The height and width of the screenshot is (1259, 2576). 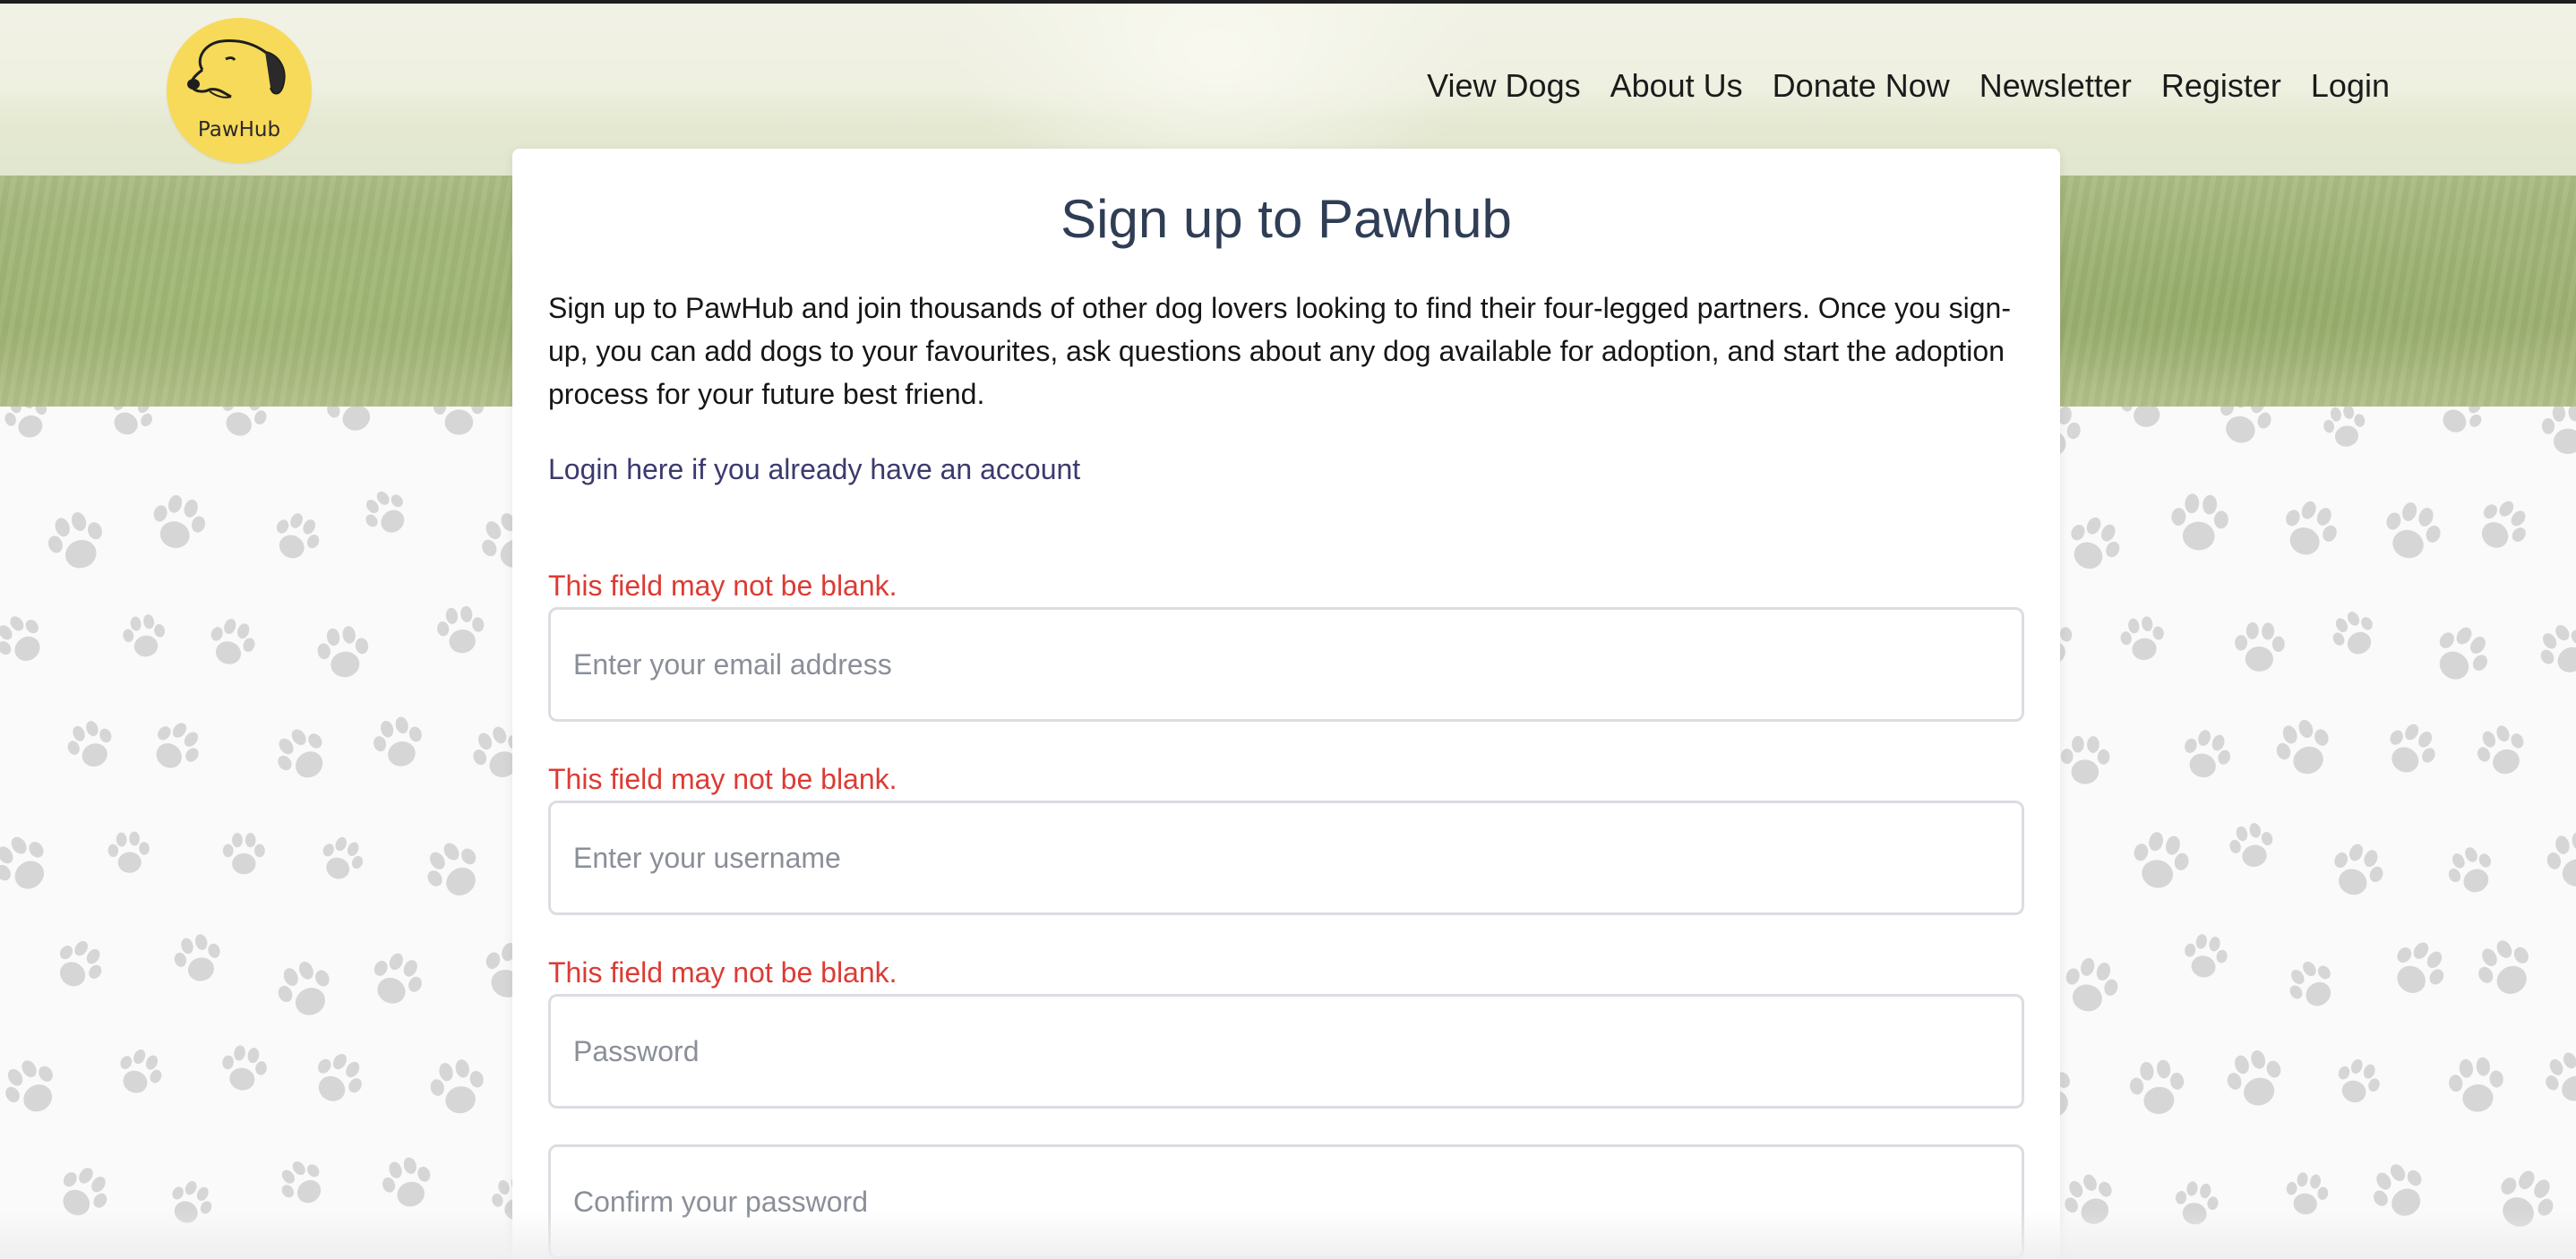 I want to click on pawhub-logo: PawHub, so click(x=239, y=90).